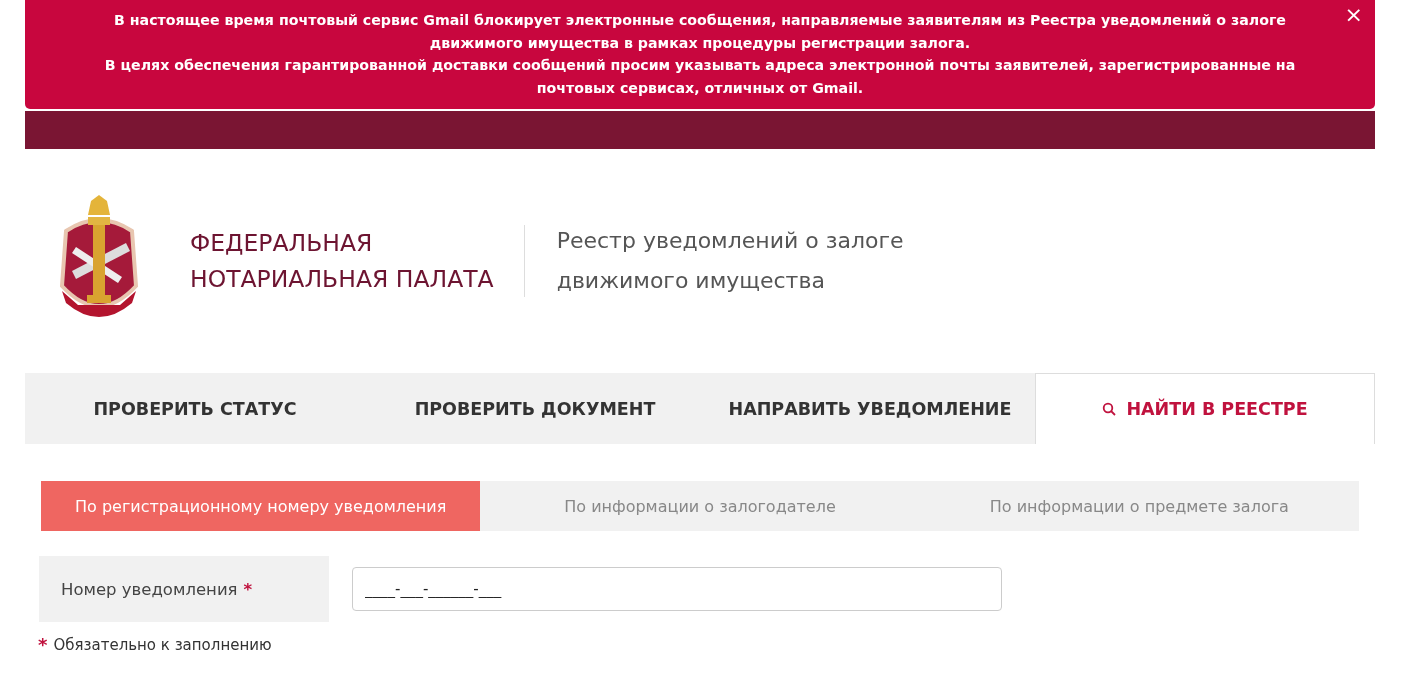  What do you see at coordinates (677, 589) in the screenshot?
I see `notification-number-field: ____-___-______-___` at bounding box center [677, 589].